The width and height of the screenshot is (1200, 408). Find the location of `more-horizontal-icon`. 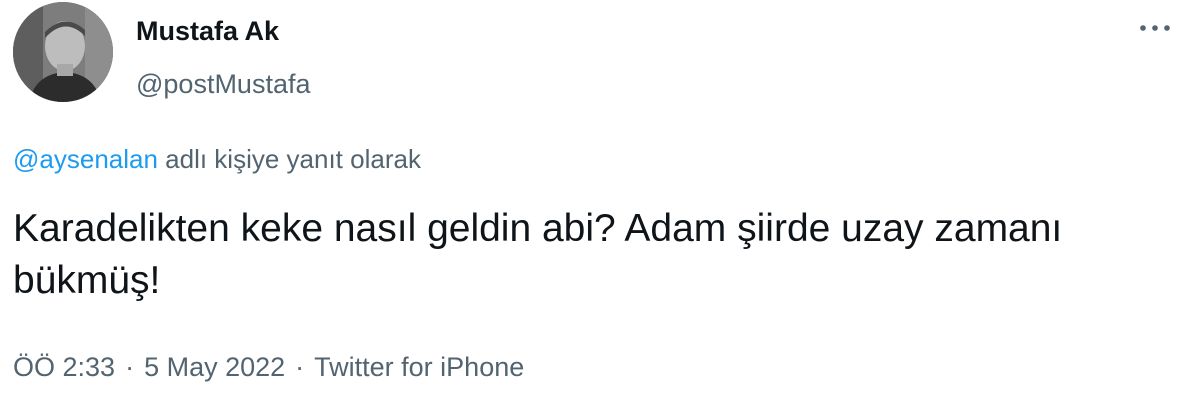

more-horizontal-icon is located at coordinates (1155, 28).